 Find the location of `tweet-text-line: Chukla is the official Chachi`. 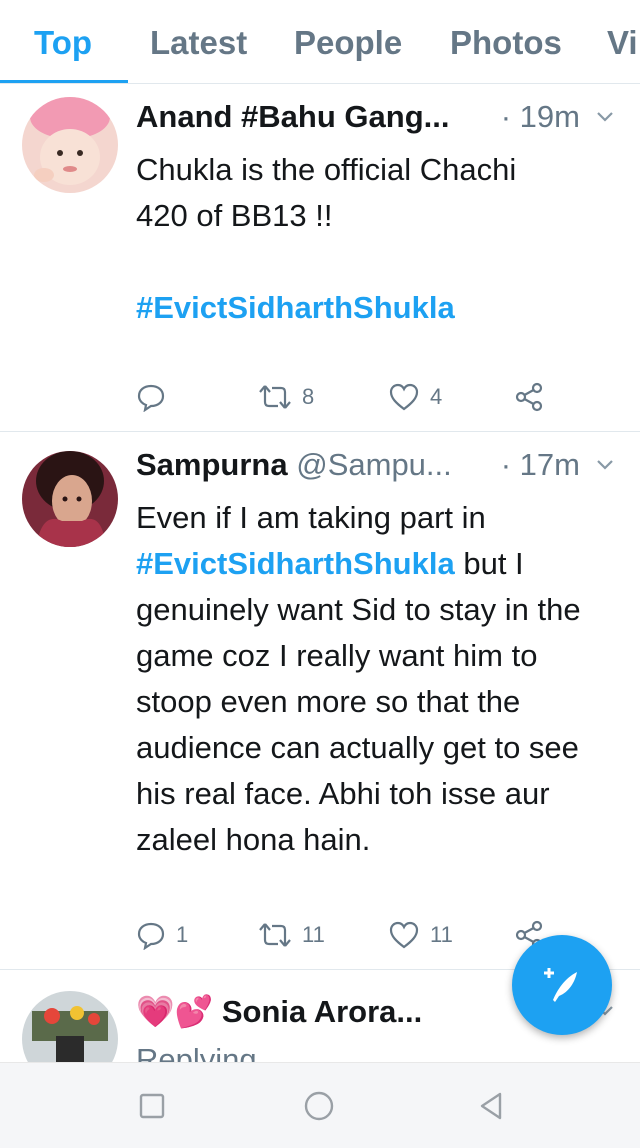

tweet-text-line: Chukla is the official Chachi is located at coordinates (326, 169).